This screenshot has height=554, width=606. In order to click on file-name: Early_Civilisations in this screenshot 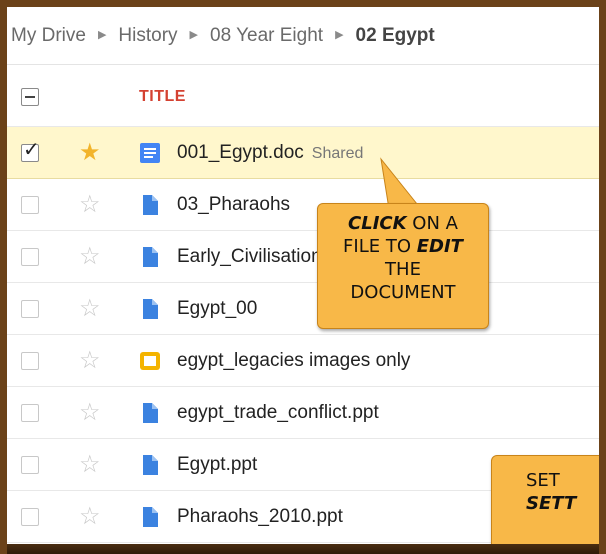, I will do `click(254, 257)`.